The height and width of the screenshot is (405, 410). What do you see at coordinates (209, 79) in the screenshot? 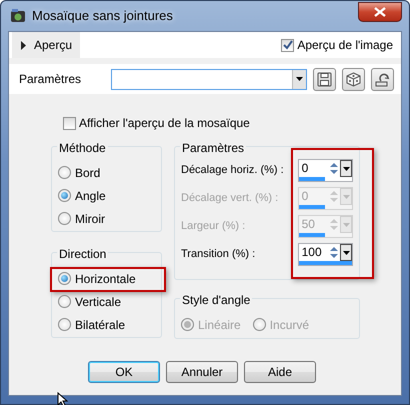
I see `presets-dropdown` at bounding box center [209, 79].